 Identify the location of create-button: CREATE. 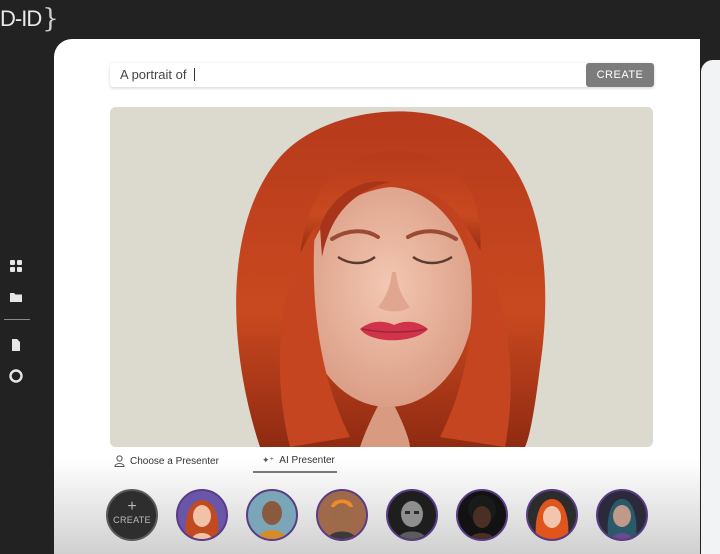
(620, 75).